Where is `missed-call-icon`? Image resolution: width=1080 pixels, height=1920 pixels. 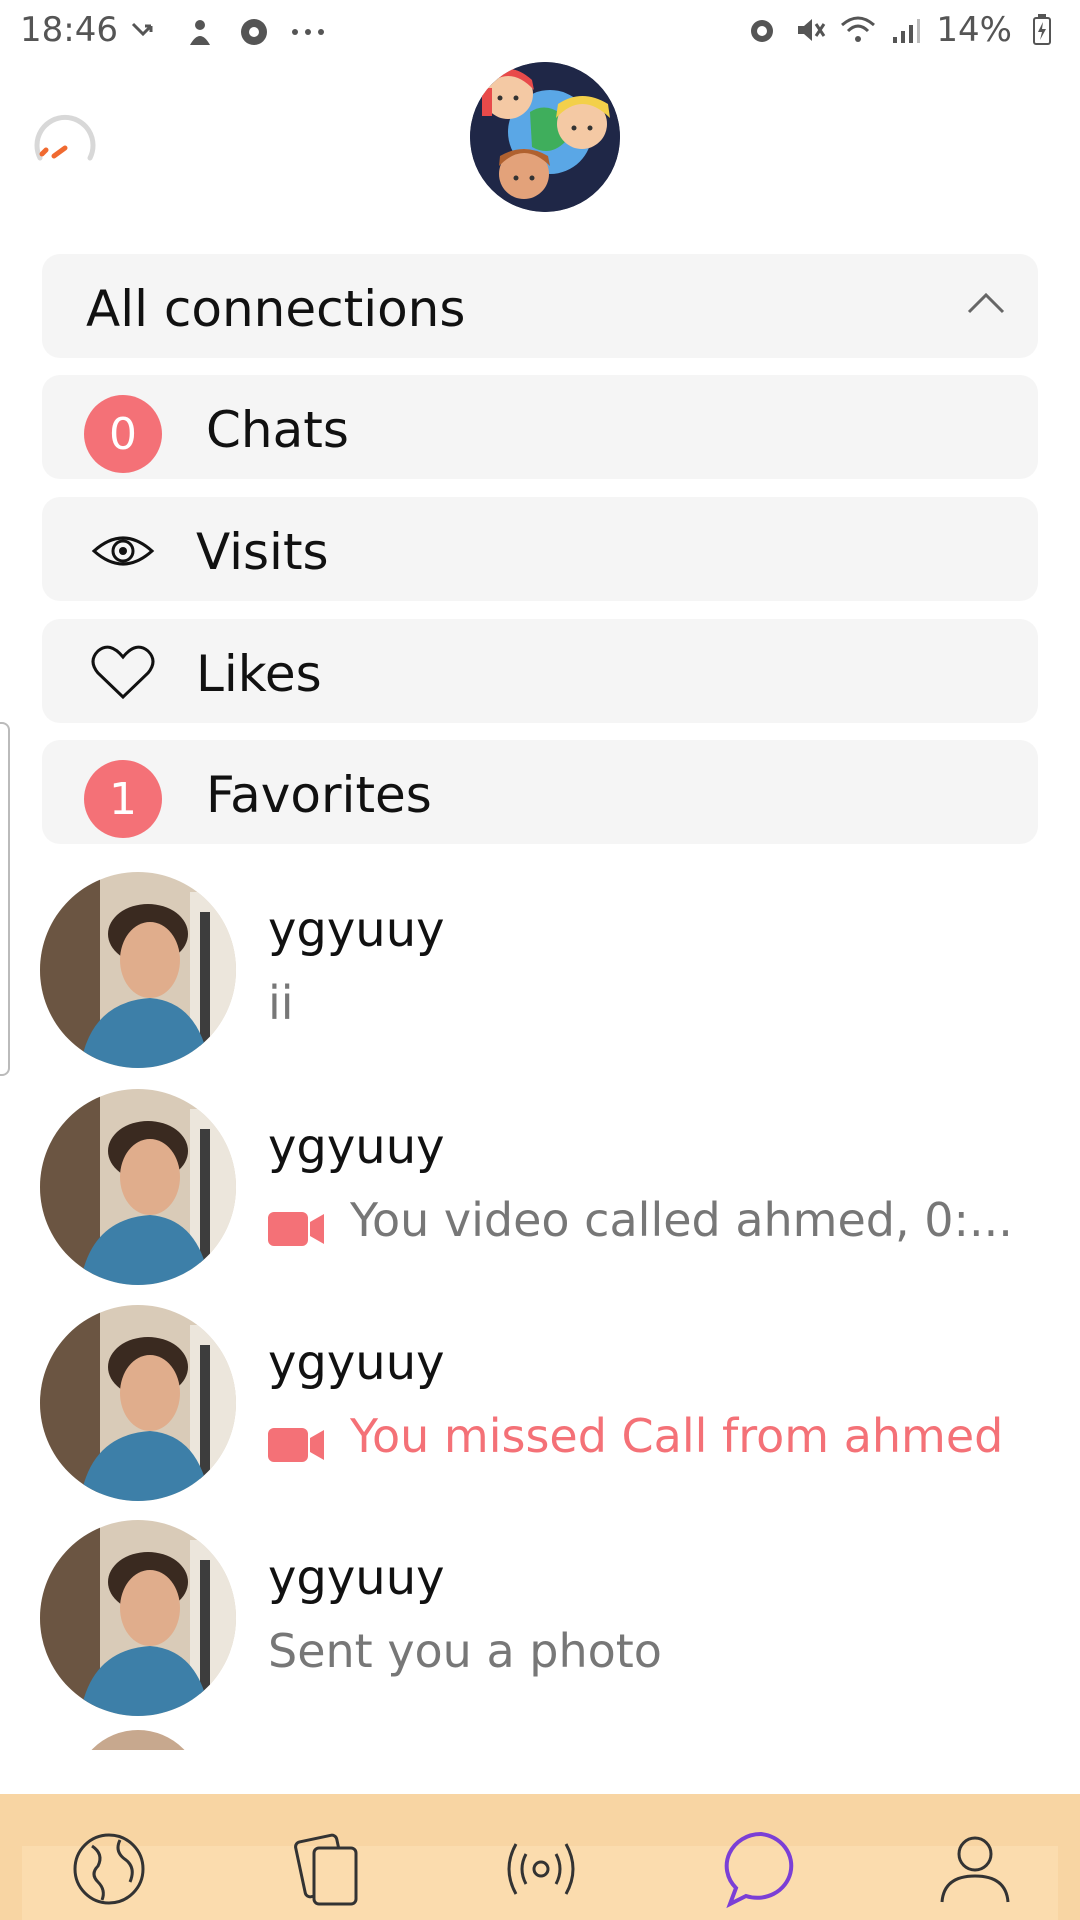 missed-call-icon is located at coordinates (146, 32).